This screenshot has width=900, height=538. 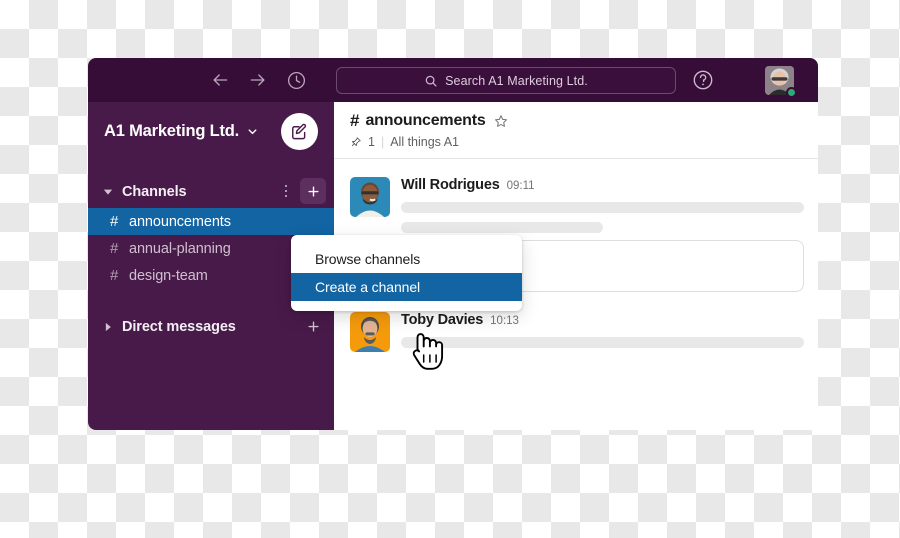 What do you see at coordinates (520, 186) in the screenshot?
I see `message-timestamp: 09:11` at bounding box center [520, 186].